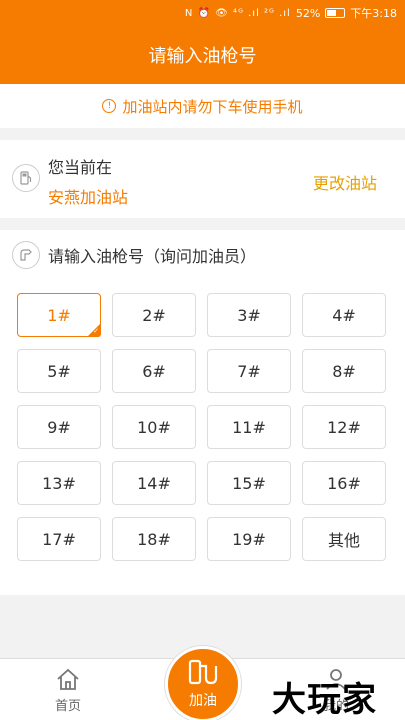  I want to click on nozzle-button-12: 12#, so click(344, 427).